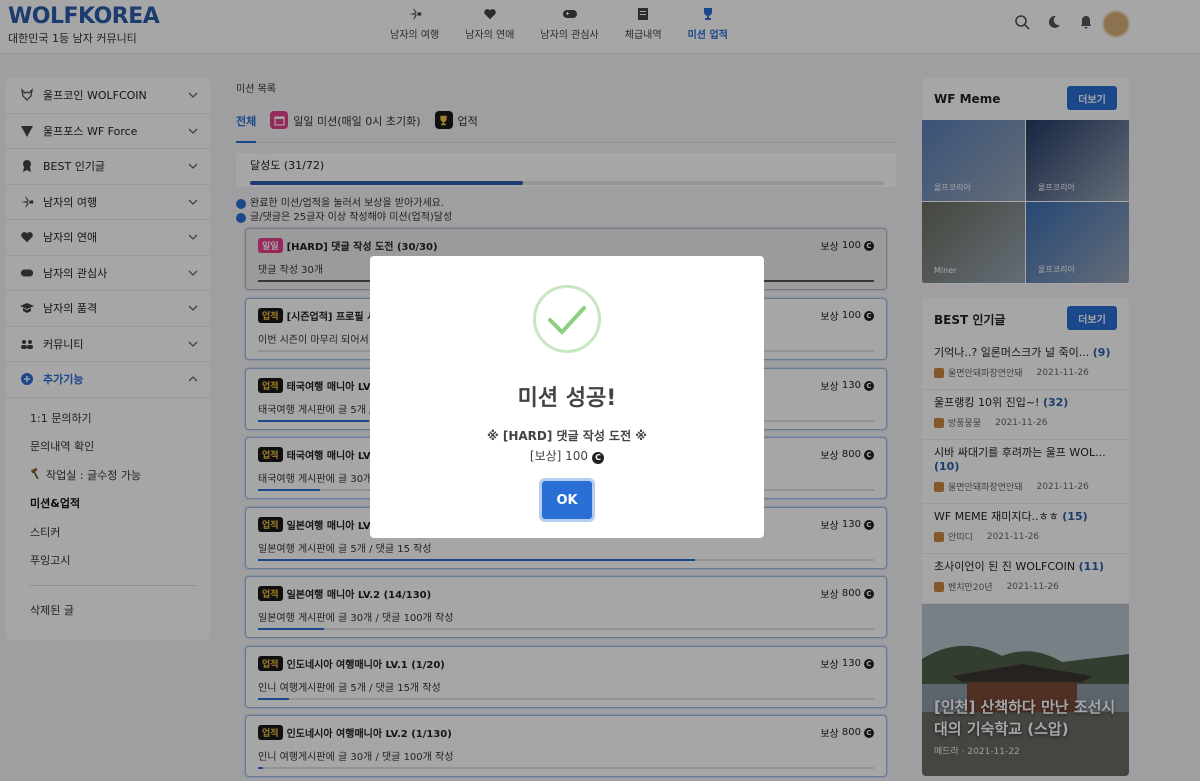 This screenshot has width=1200, height=781. What do you see at coordinates (598, 458) in the screenshot?
I see `coin-icon: C` at bounding box center [598, 458].